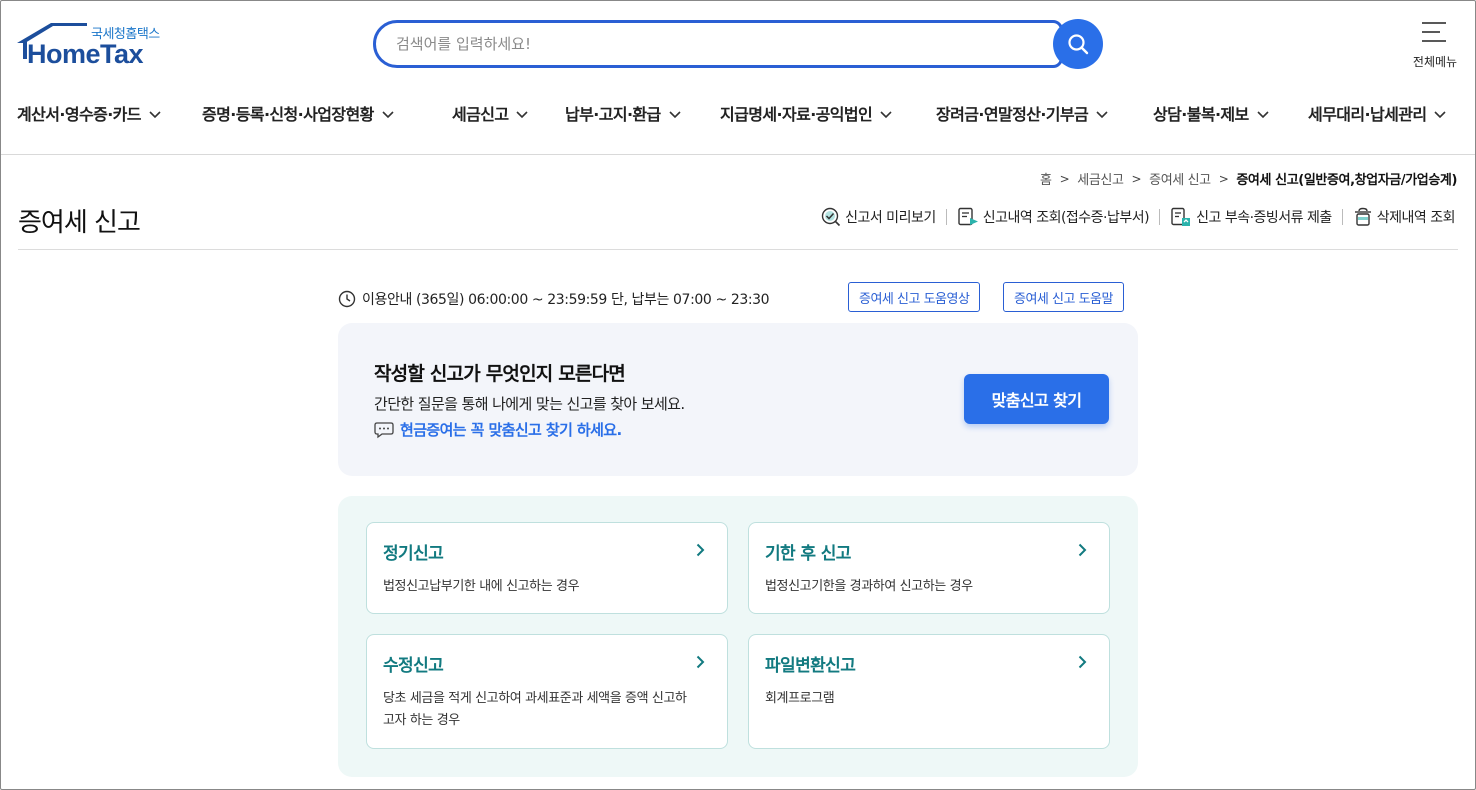 This screenshot has width=1476, height=790. I want to click on action-label: 신고 부속·증빙서류 제출, so click(1264, 218).